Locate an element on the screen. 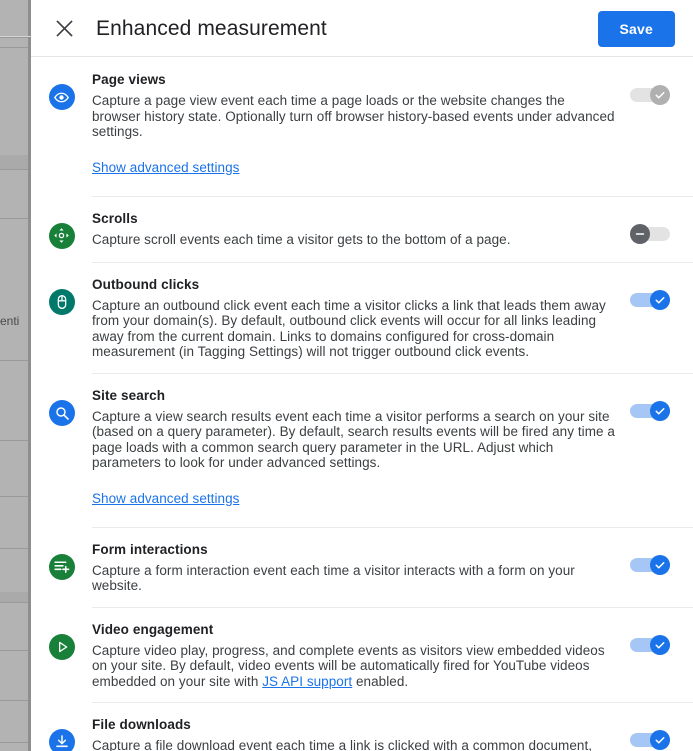  eye-icon is located at coordinates (61, 97).